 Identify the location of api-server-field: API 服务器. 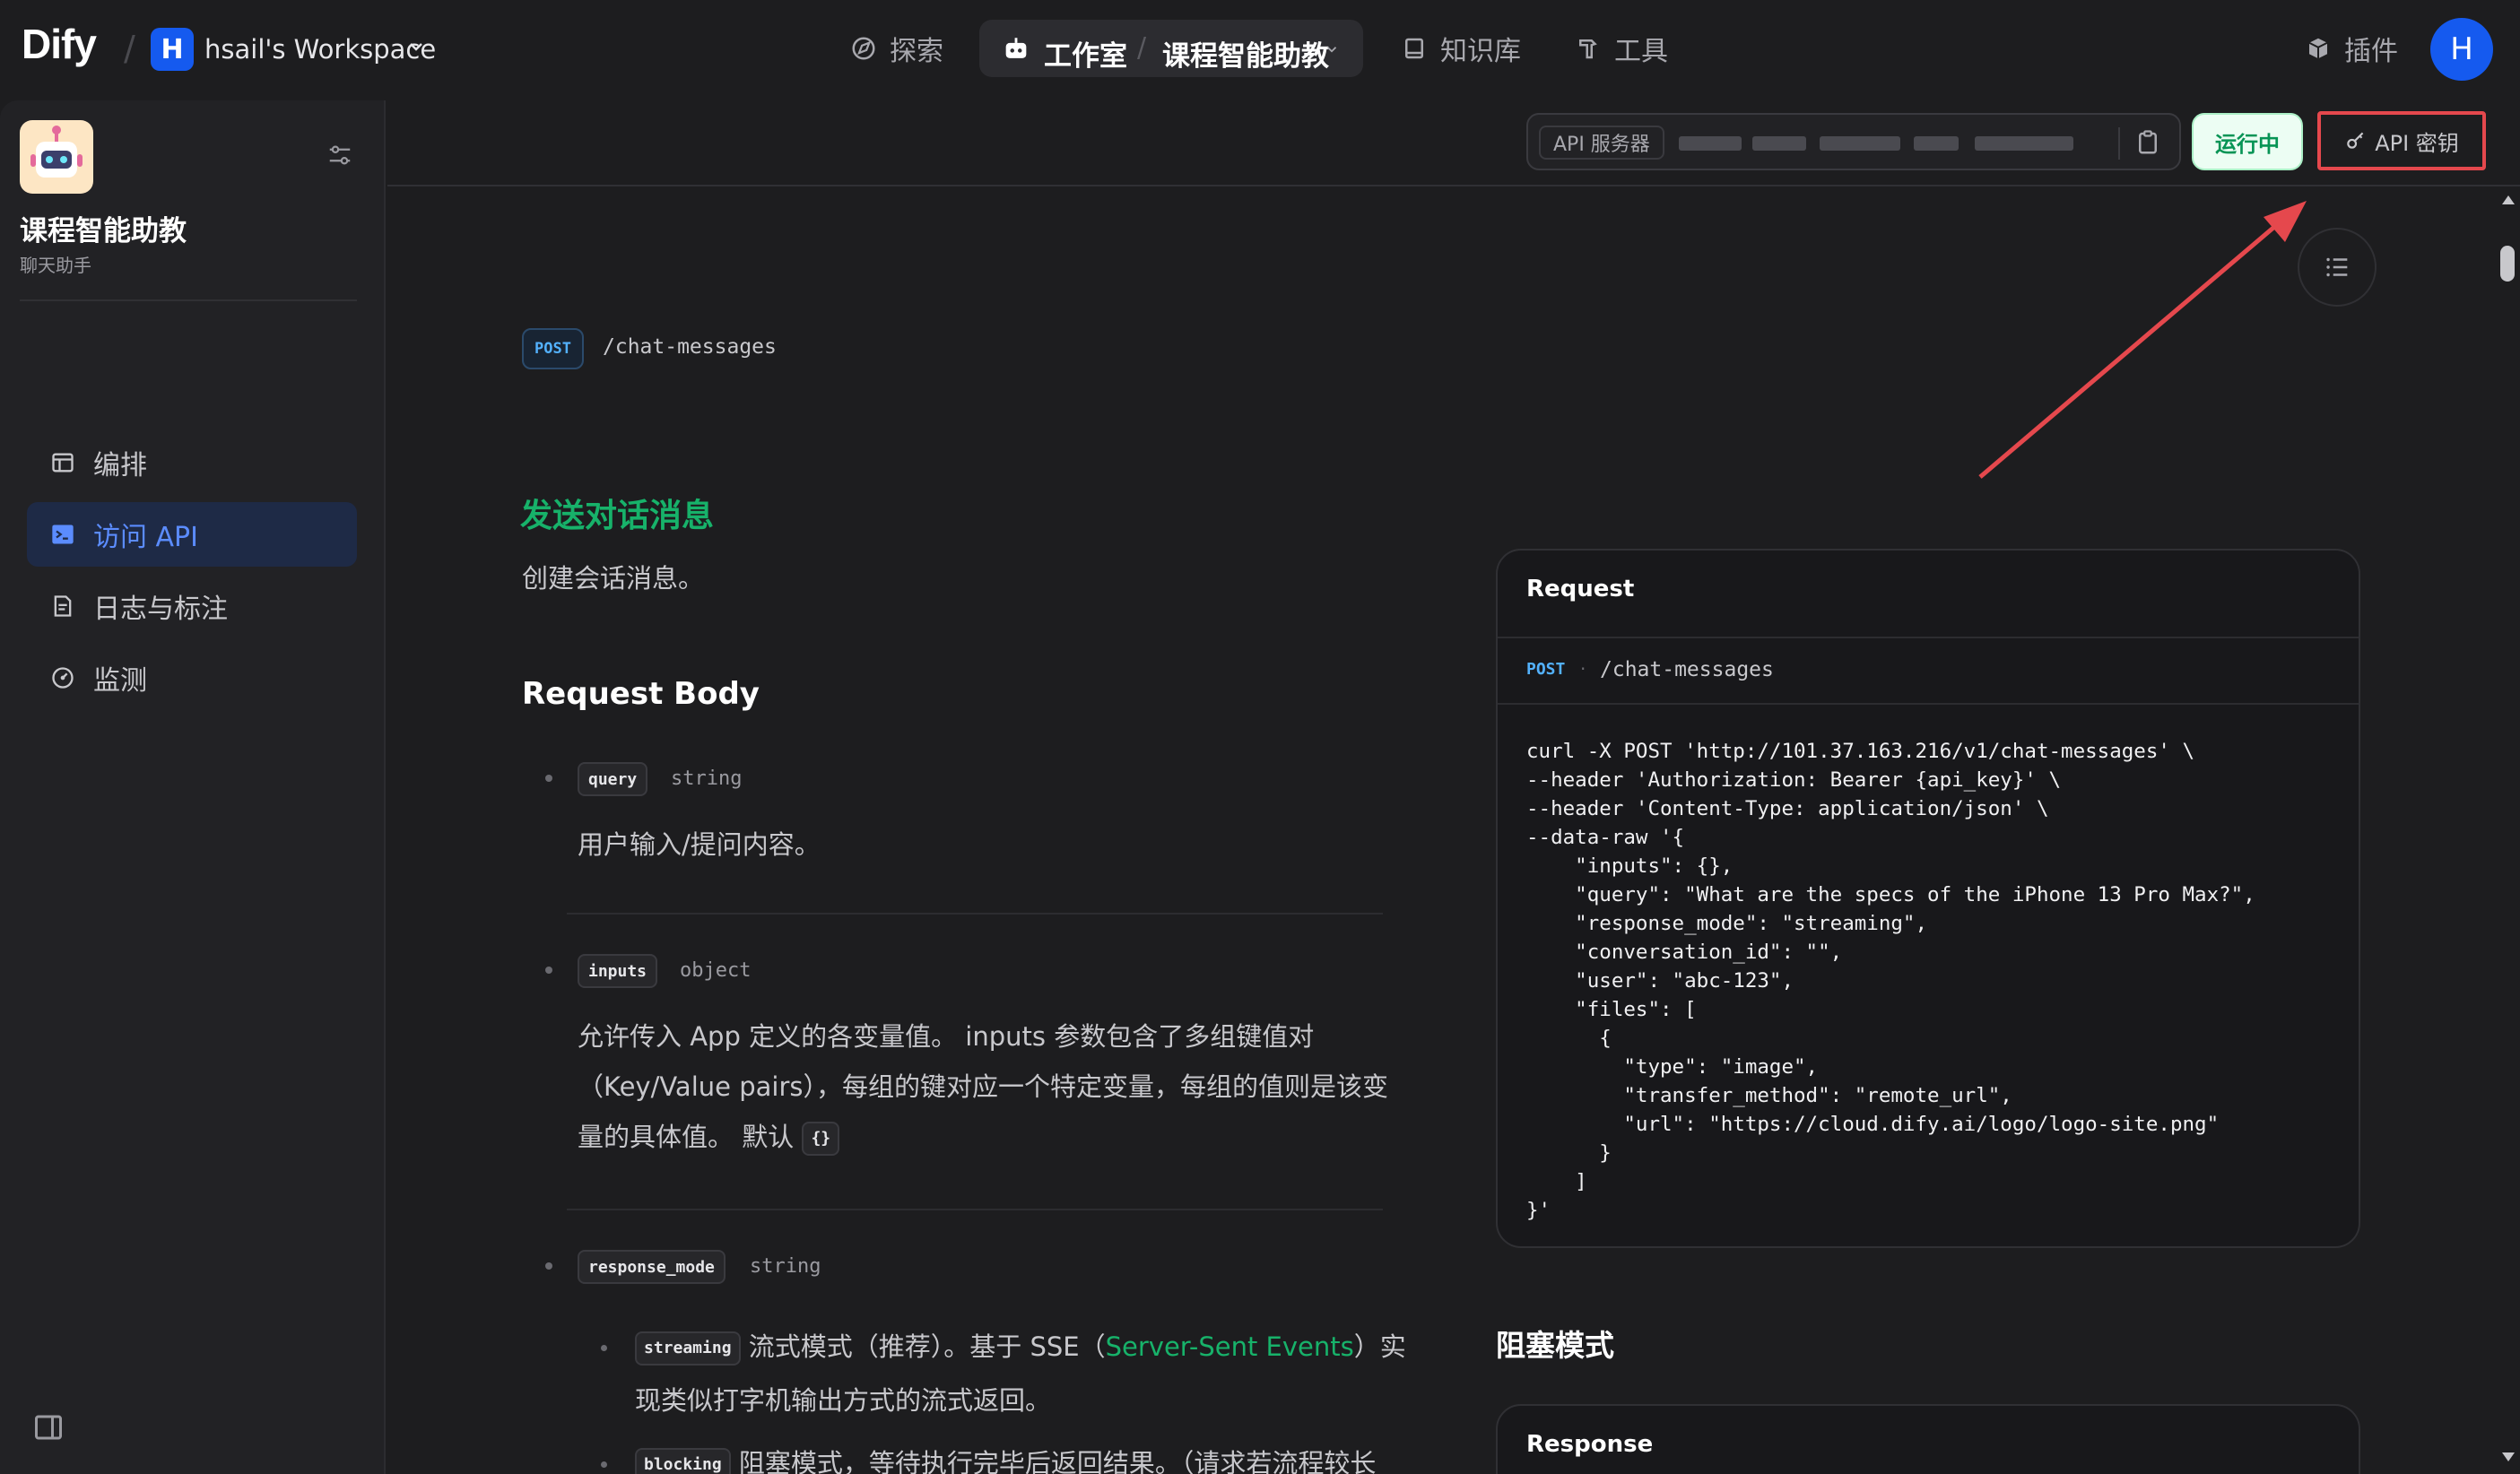
(1854, 141).